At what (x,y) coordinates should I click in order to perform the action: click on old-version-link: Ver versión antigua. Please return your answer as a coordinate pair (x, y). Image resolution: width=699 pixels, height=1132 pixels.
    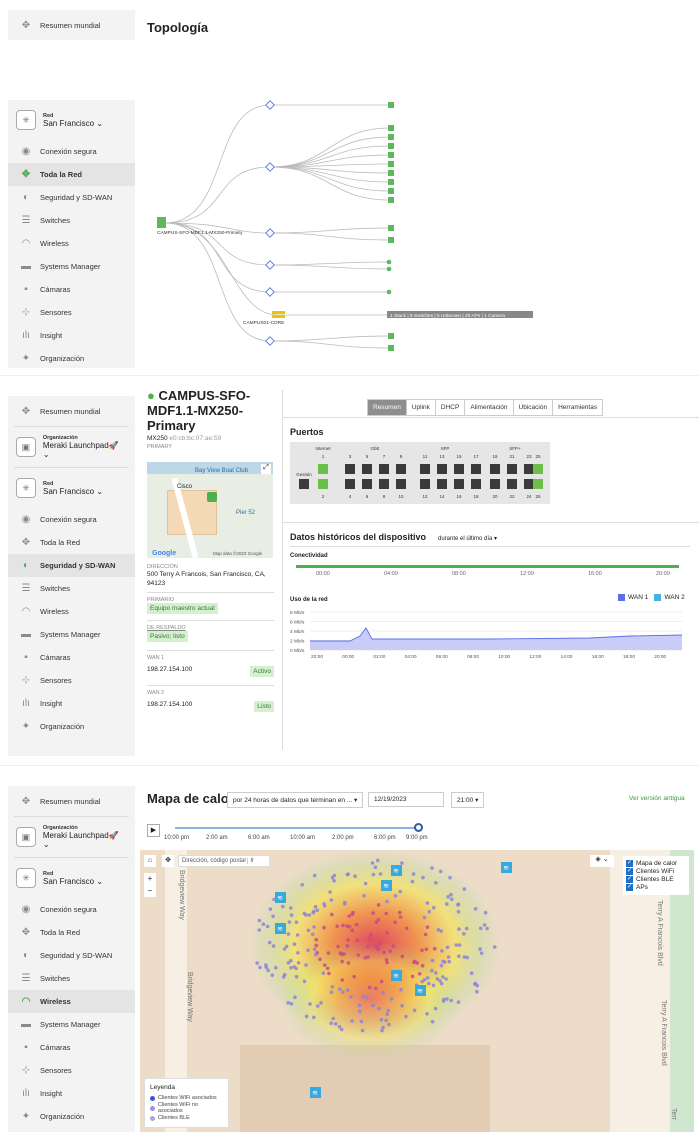
    Looking at the image, I should click on (657, 798).